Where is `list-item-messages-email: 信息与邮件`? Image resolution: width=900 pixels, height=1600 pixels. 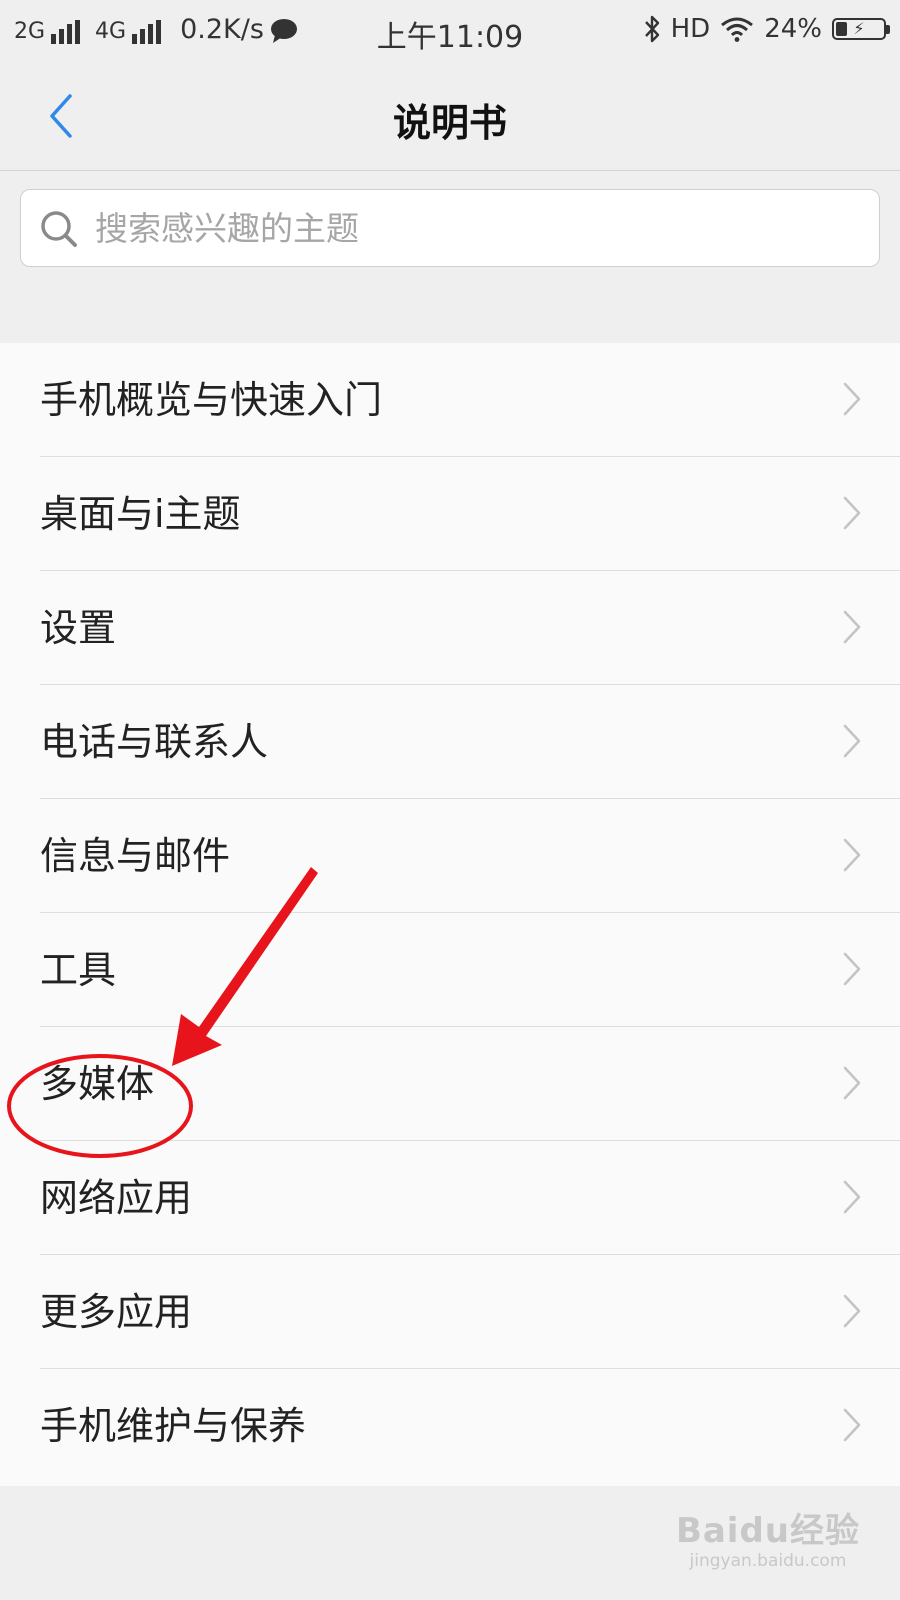 list-item-messages-email: 信息与邮件 is located at coordinates (470, 856).